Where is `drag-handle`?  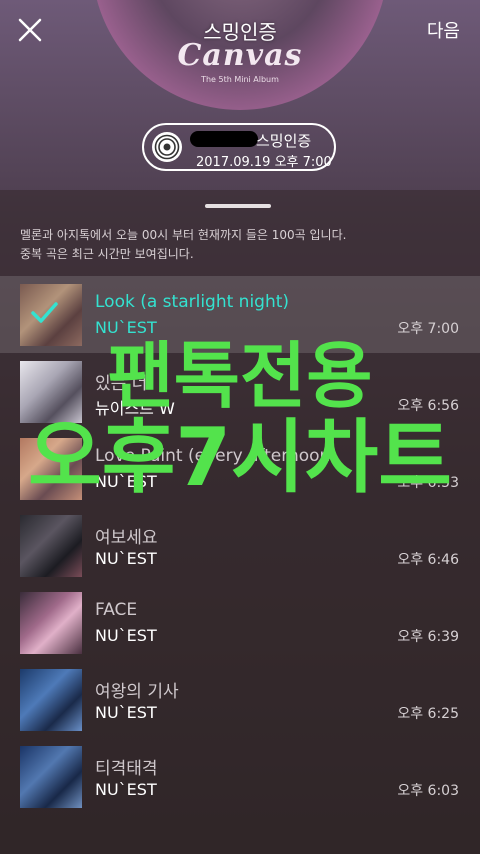
drag-handle is located at coordinates (238, 206).